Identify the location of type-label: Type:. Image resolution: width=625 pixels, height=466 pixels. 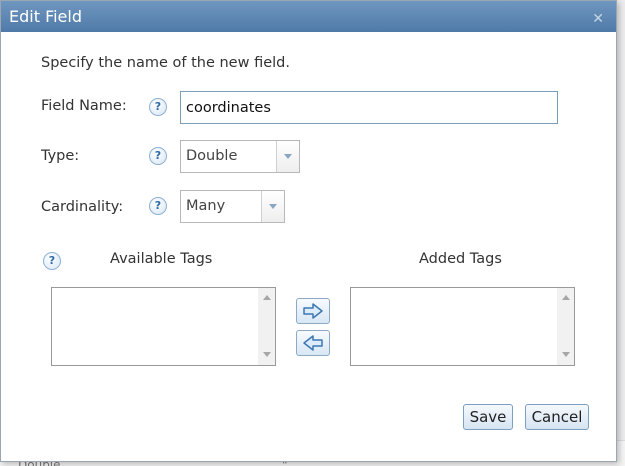
(60, 156).